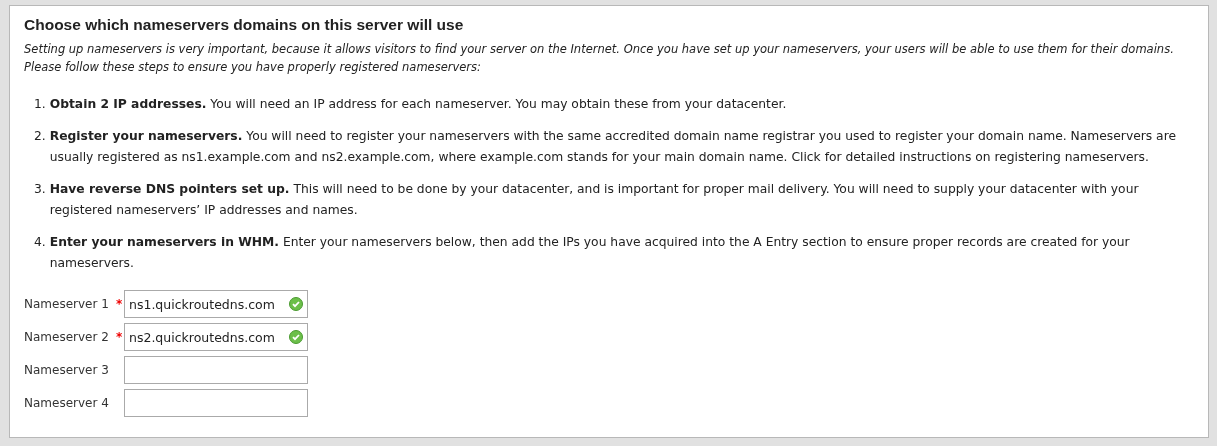  Describe the element at coordinates (613, 147) in the screenshot. I see `step-text: Register your nameservers. You will need to register your nameservers with the same accredited domain name registrar you used to register your domain name. Nameservers are usually registered as ns1.example.com and ns2.example.com, where example.com stands for your main domain name. Click for detailed instructions on registering nameservers.` at that location.